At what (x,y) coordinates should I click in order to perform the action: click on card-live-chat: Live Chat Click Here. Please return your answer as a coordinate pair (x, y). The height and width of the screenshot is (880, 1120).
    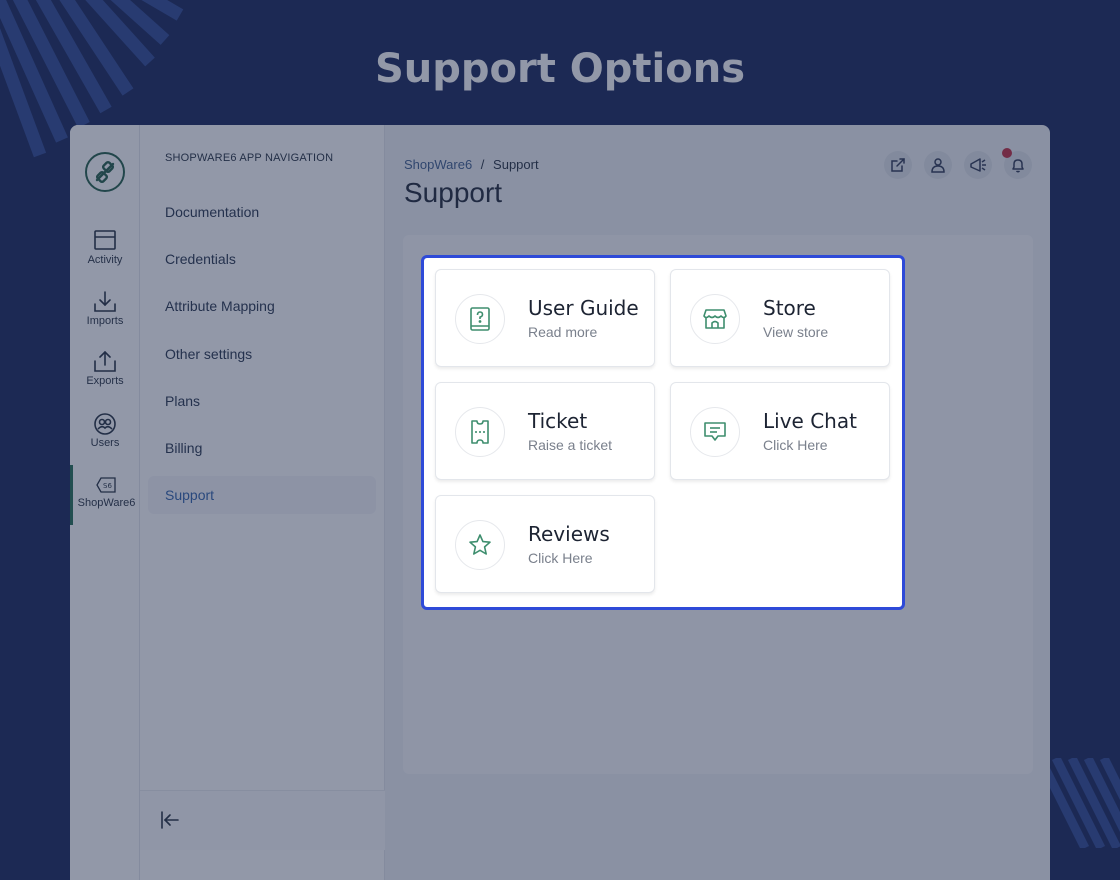
    Looking at the image, I should click on (780, 431).